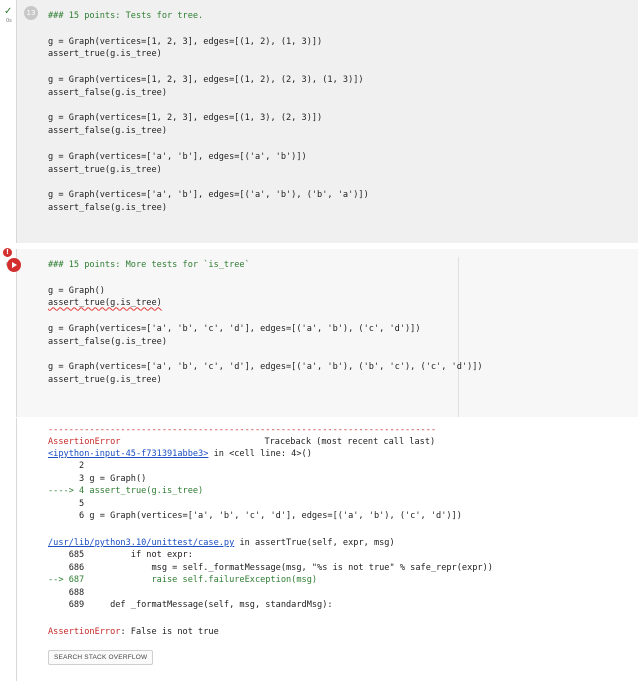  I want to click on search-stack-overflow-button: SEARCH STACK OVERFLOW, so click(101, 657).